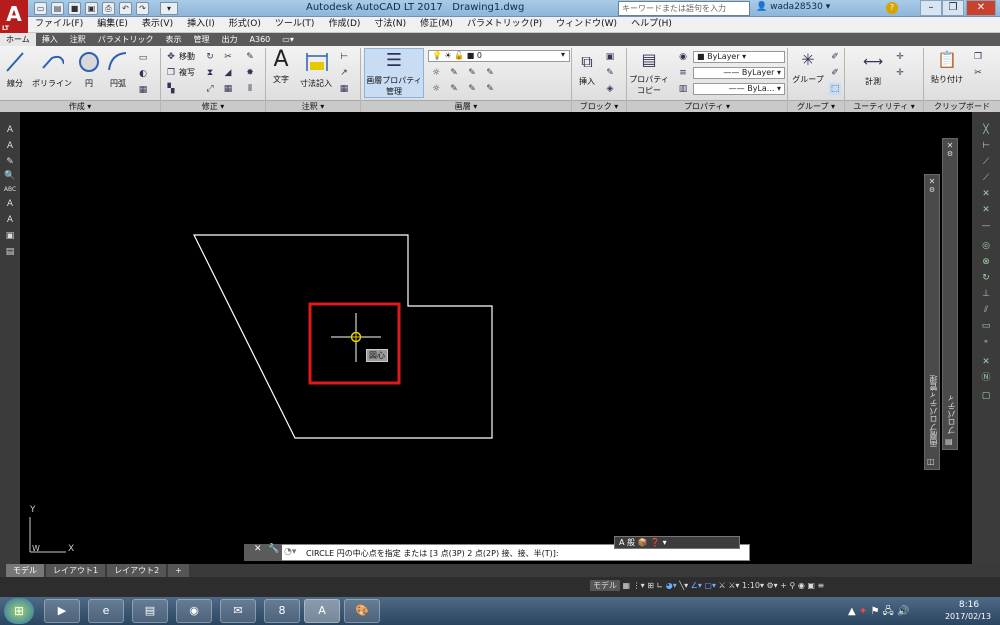 This screenshot has height=625, width=1000. What do you see at coordinates (671, 585) in the screenshot?
I see `polar-icon: ◕▾` at bounding box center [671, 585].